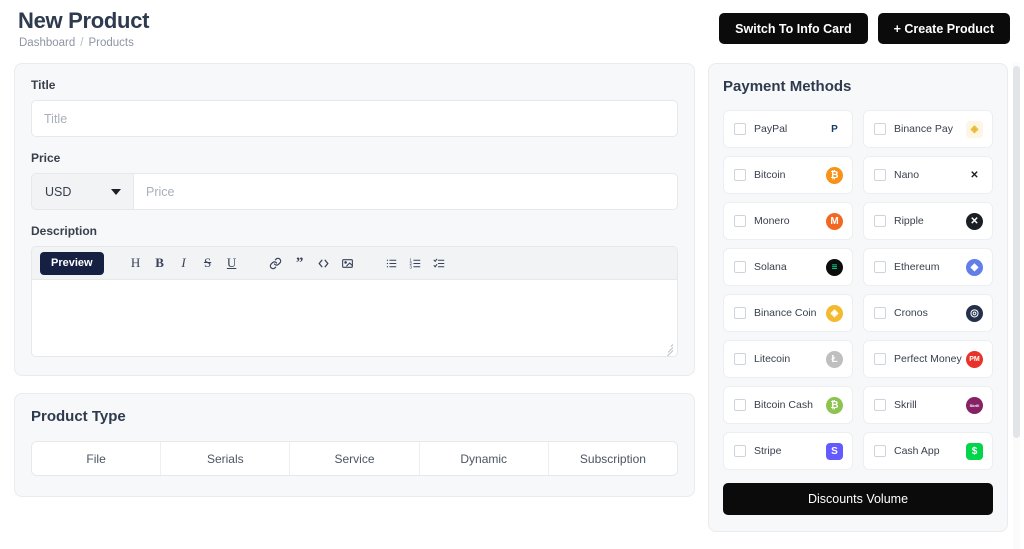  I want to click on product-type-title: Product Type, so click(78, 416).